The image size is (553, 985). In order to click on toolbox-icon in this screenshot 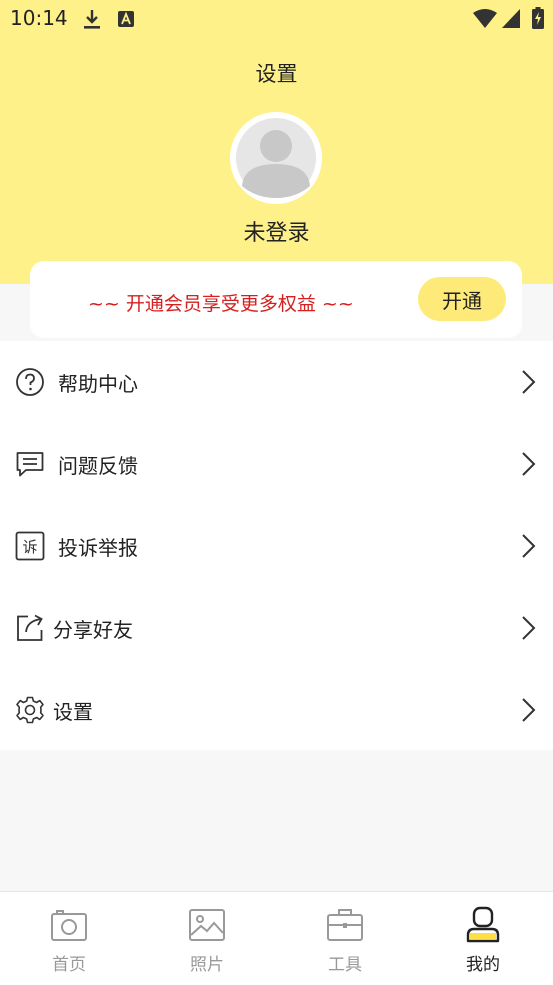, I will do `click(345, 925)`.